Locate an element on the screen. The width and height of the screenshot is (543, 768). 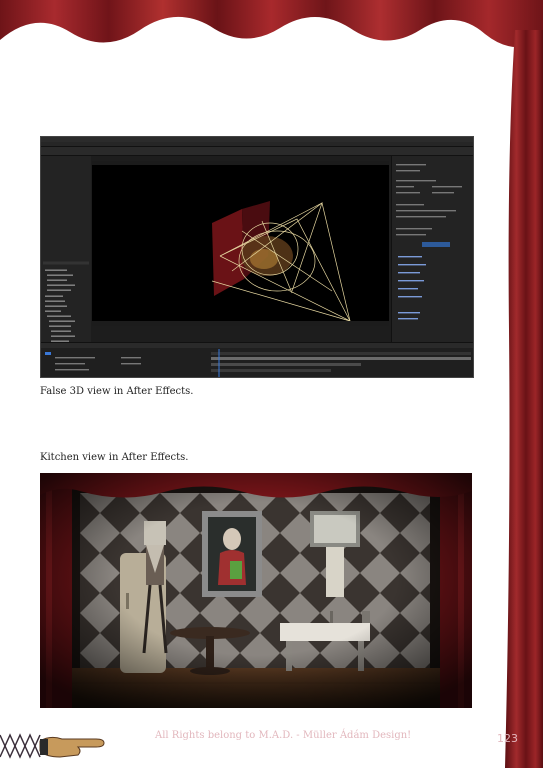
ae-composition-viewer is located at coordinates (240, 243).